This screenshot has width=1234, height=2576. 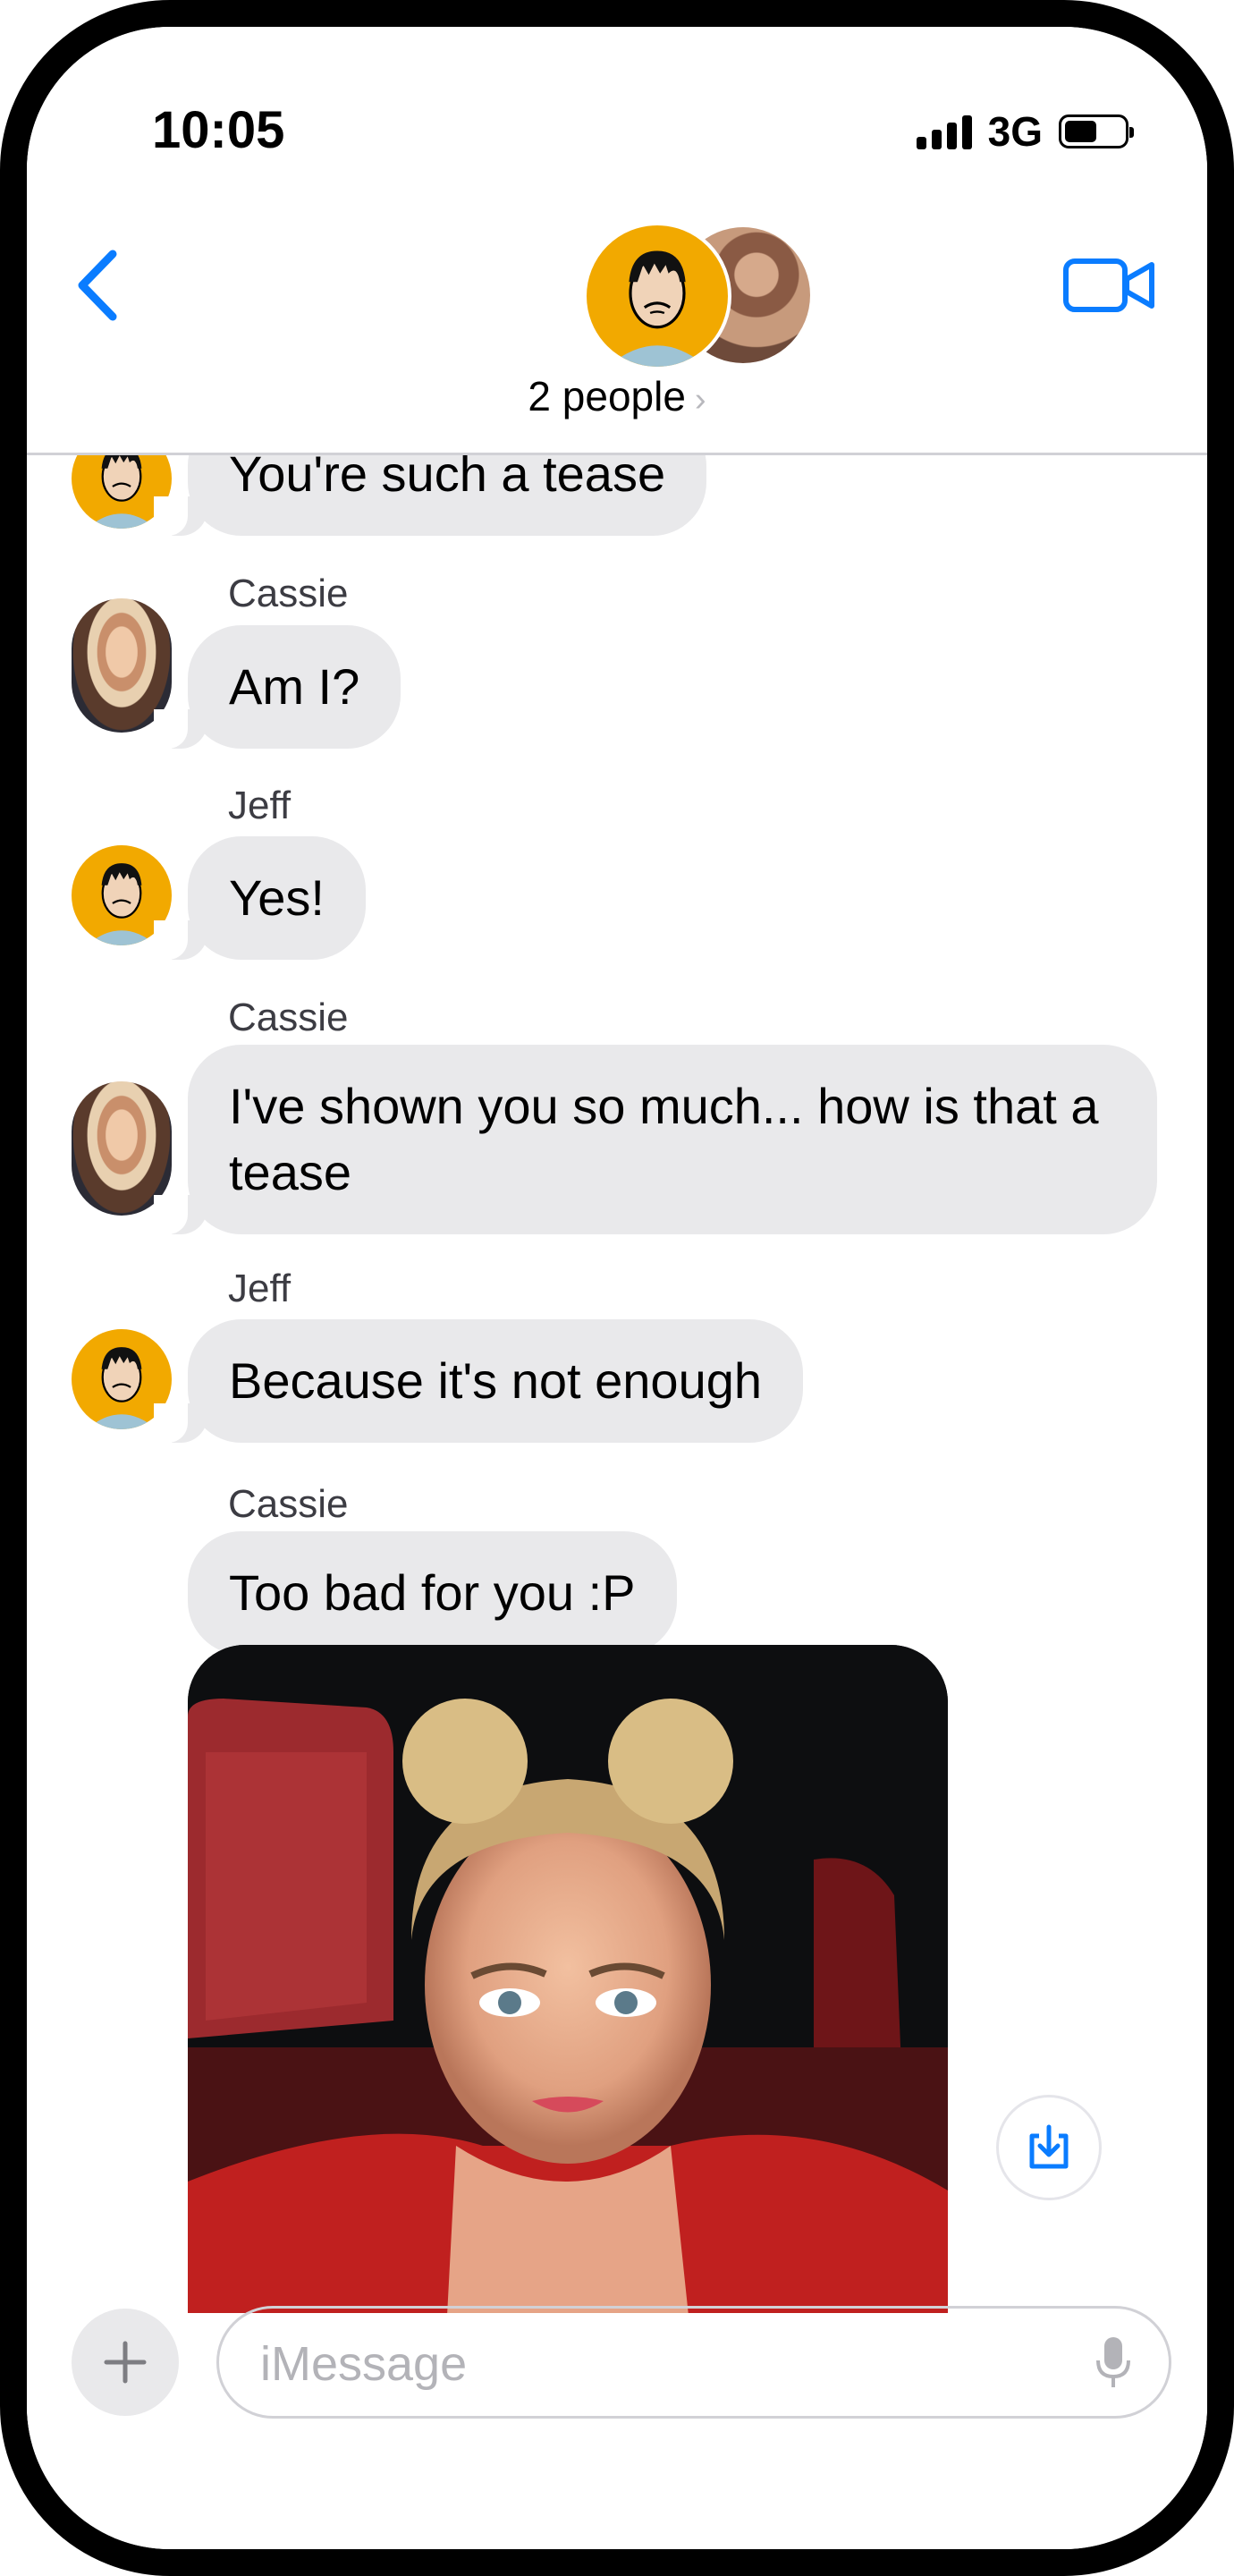 What do you see at coordinates (944, 131) in the screenshot?
I see `signal-bars-icon` at bounding box center [944, 131].